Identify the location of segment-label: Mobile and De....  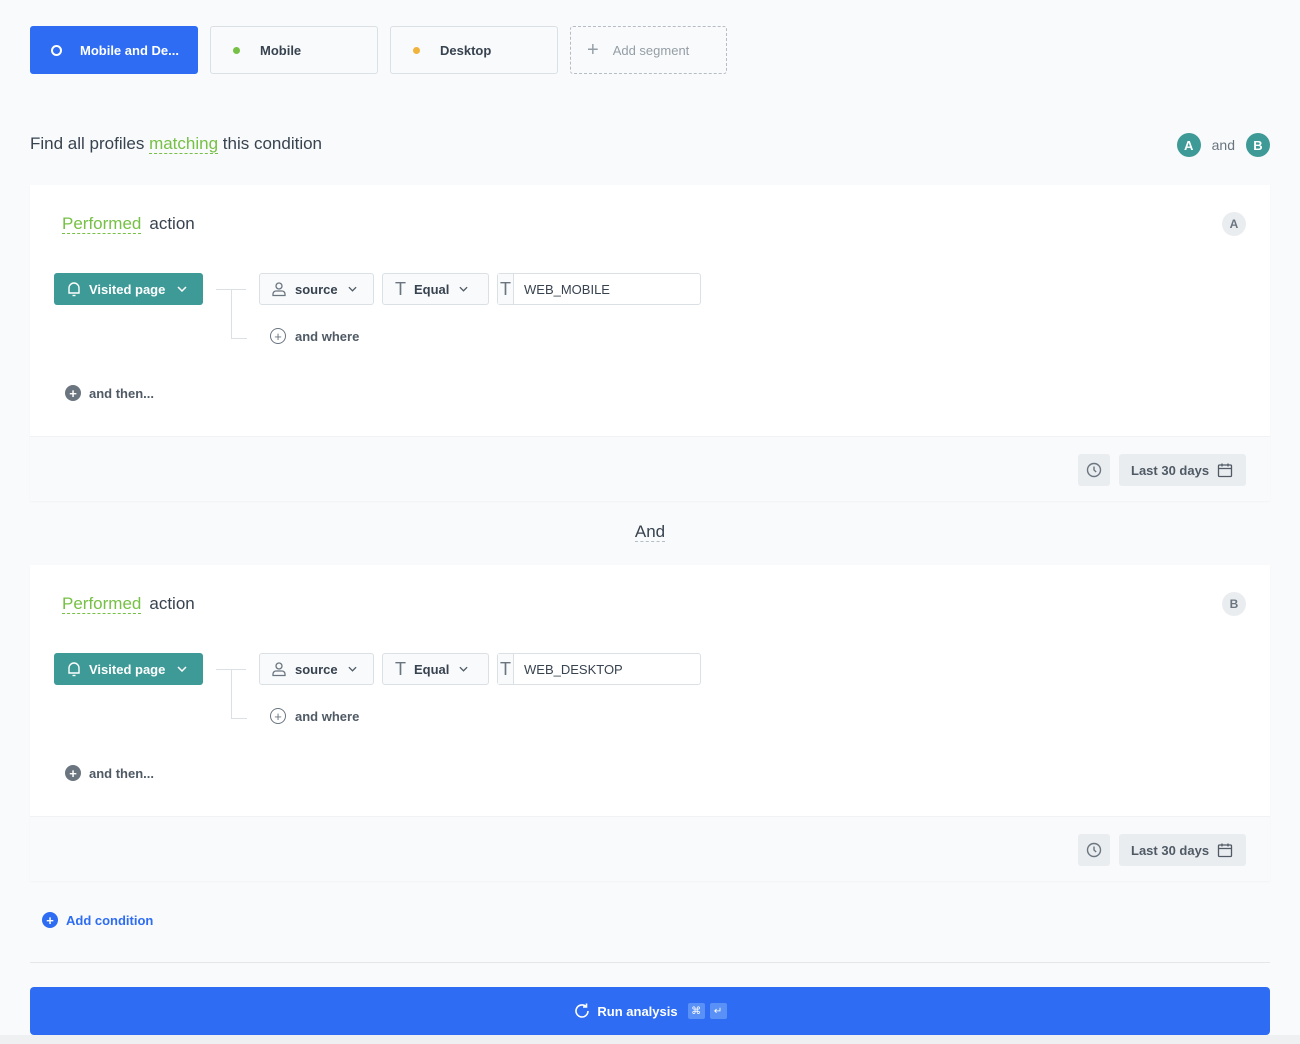
(129, 50).